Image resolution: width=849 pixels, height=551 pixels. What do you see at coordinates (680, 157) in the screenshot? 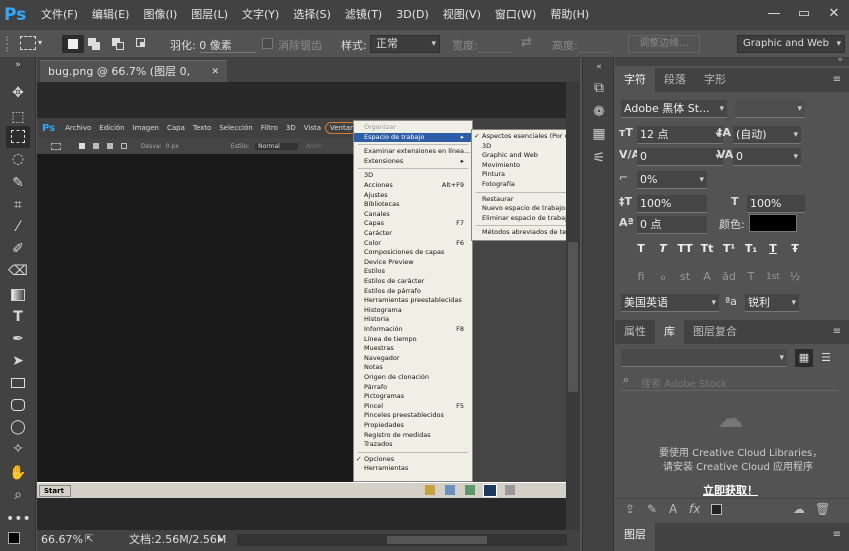
I see `kerning-input: 0 ▾` at bounding box center [680, 157].